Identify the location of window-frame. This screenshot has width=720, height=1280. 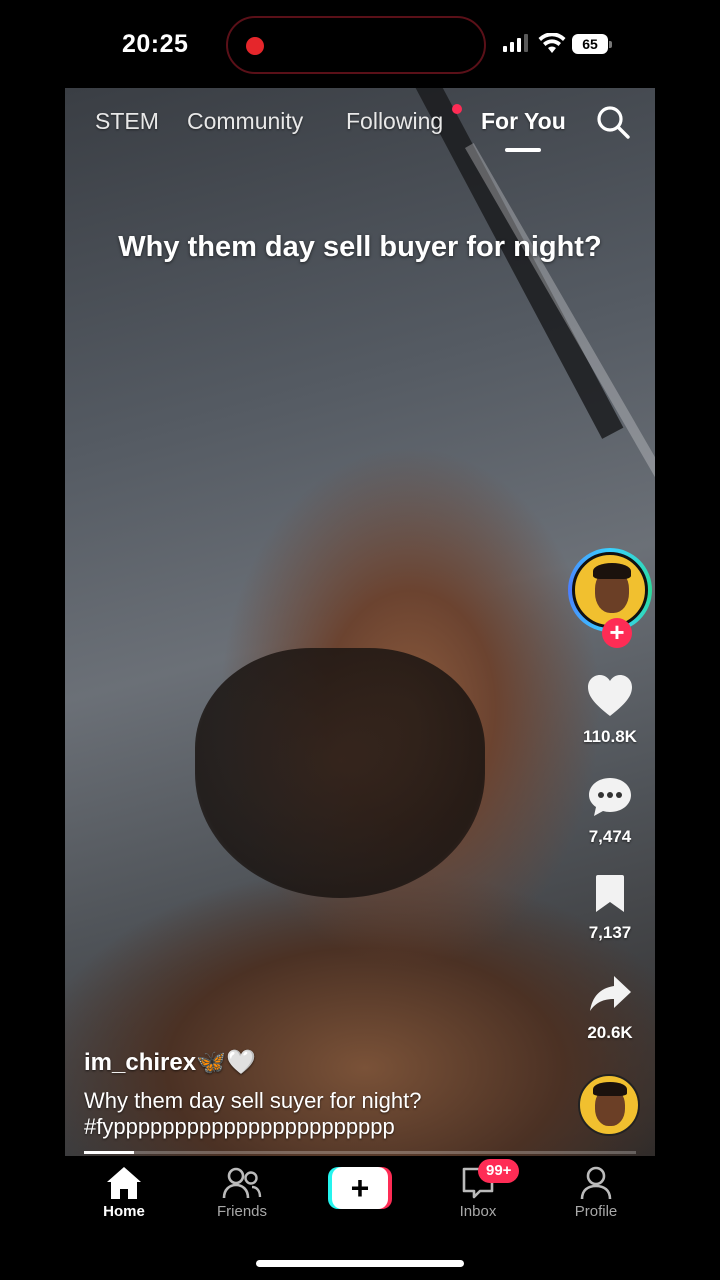
(560, 310).